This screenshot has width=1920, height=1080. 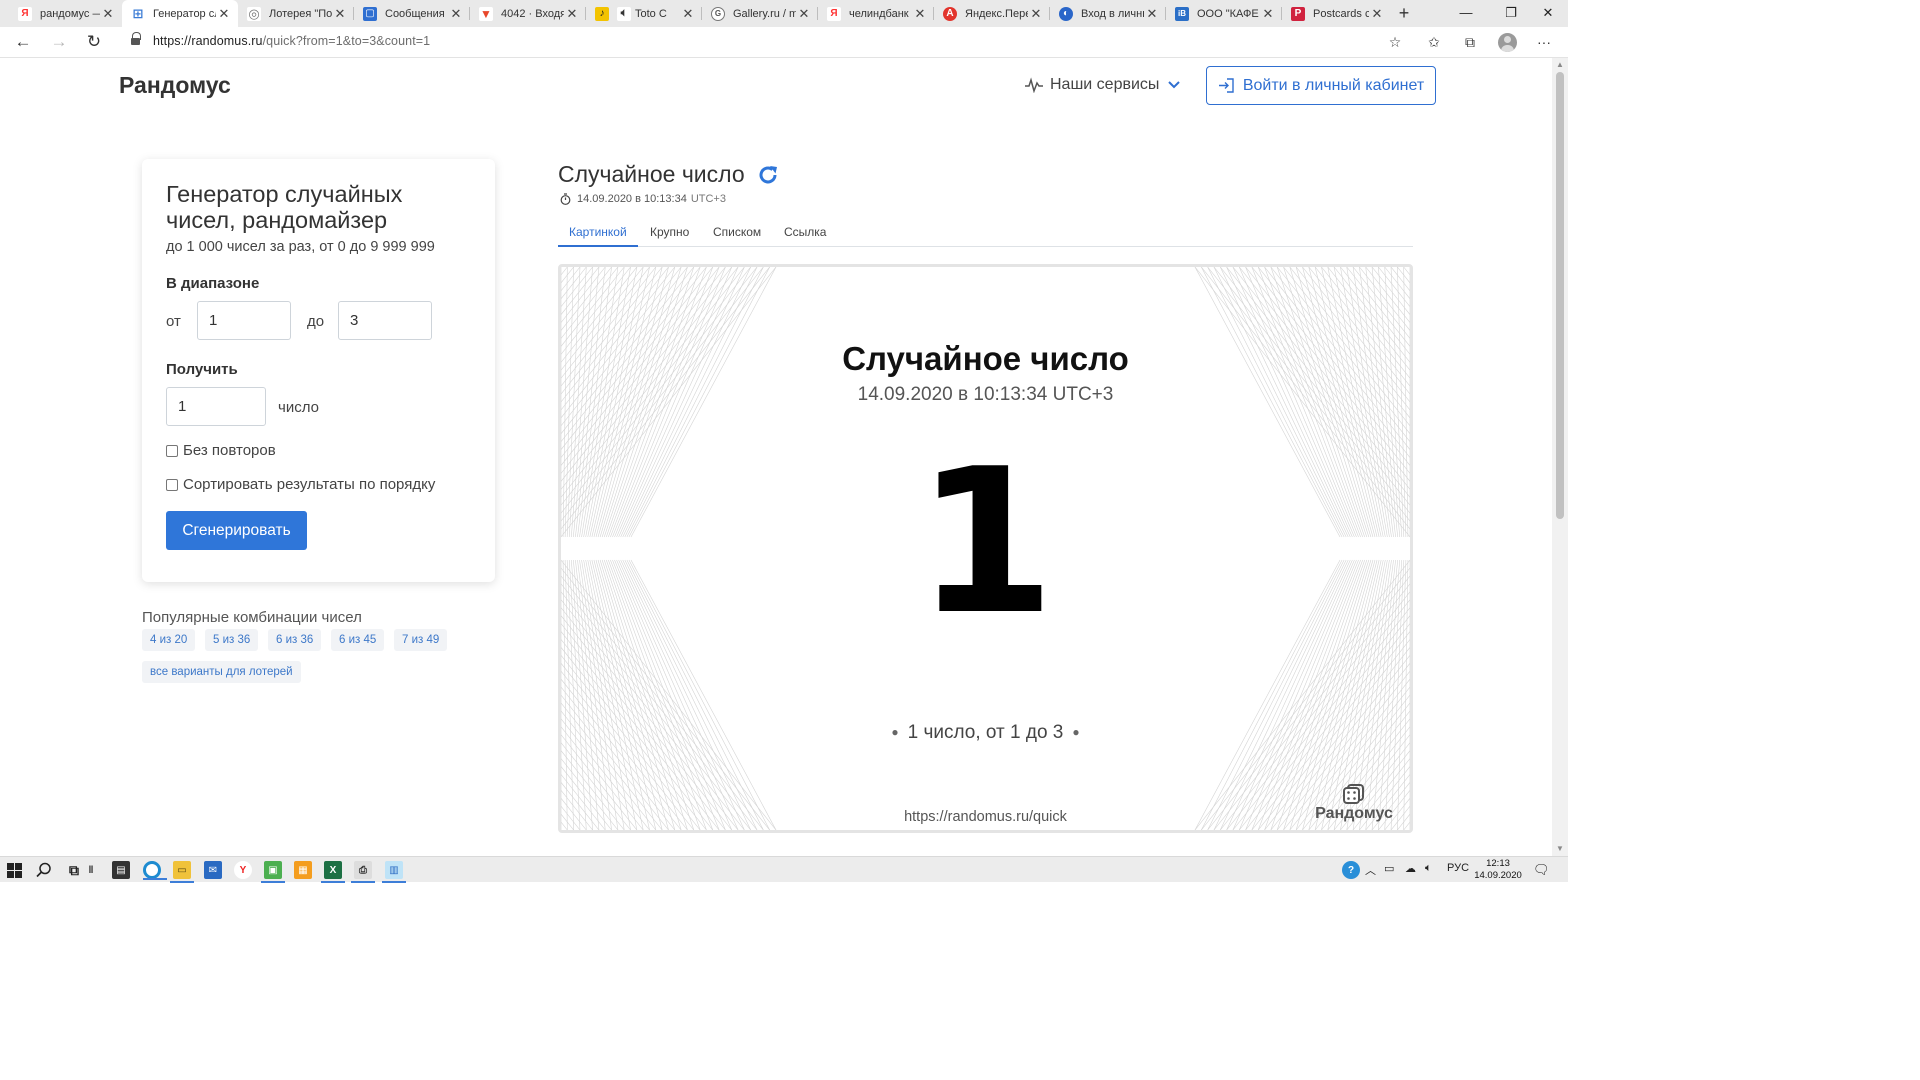 What do you see at coordinates (1548, 13) in the screenshot?
I see `close-window-button: ✕` at bounding box center [1548, 13].